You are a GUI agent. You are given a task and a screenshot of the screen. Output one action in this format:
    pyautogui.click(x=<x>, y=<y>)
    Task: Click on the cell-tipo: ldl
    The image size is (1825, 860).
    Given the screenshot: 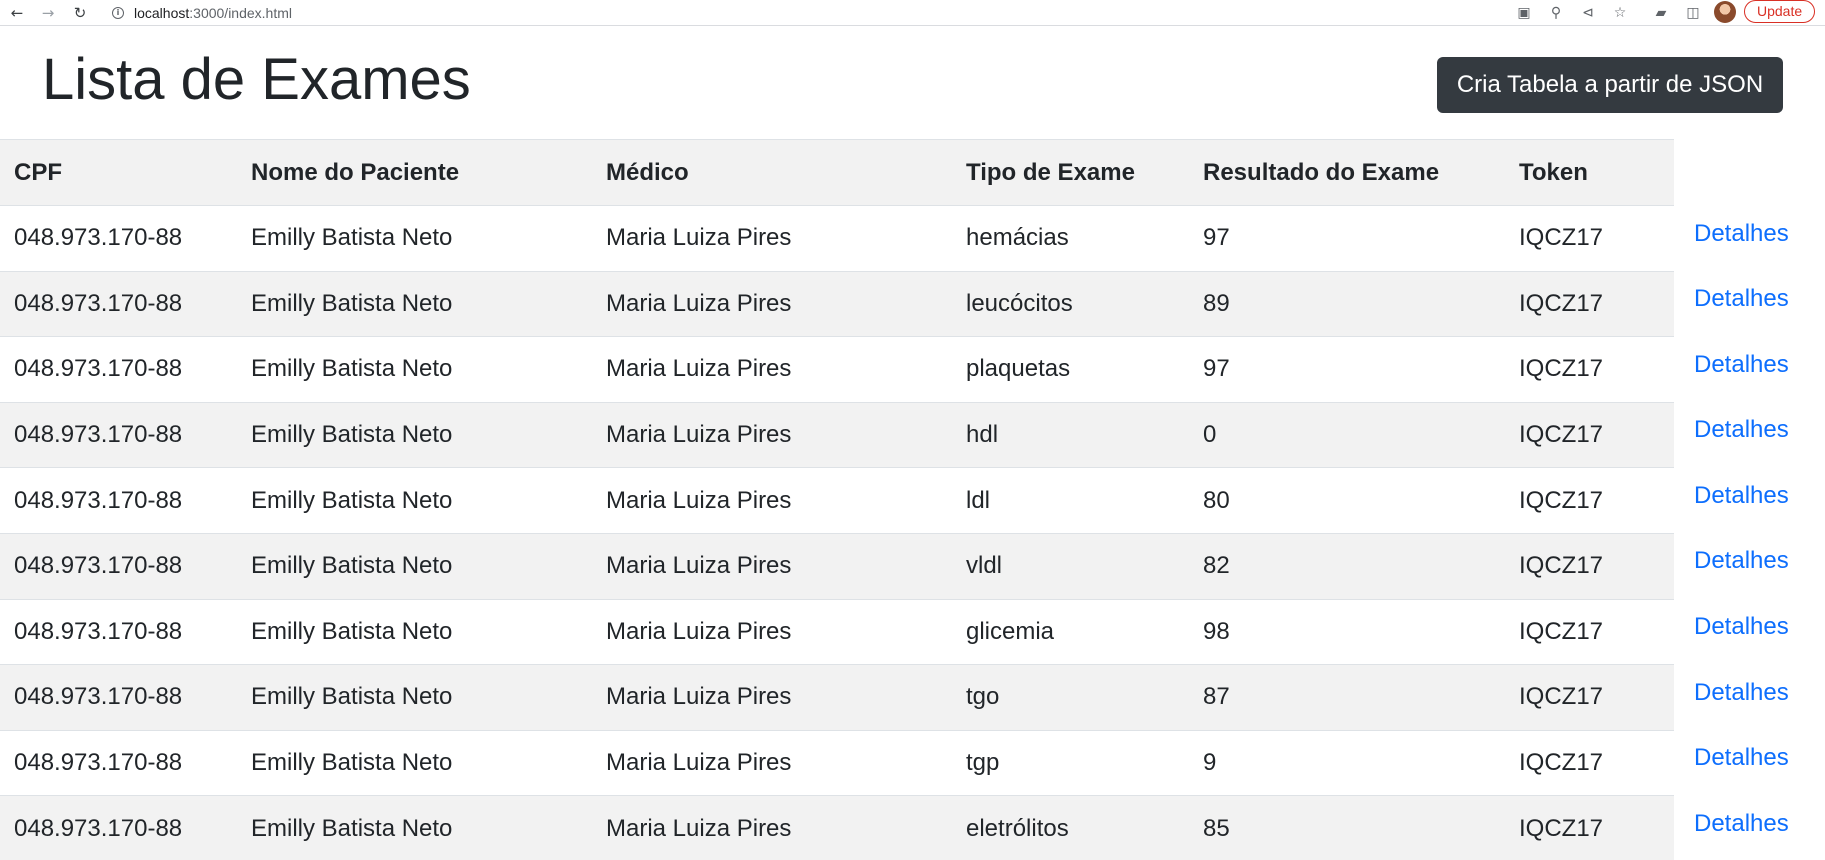 What is the action you would take?
    pyautogui.click(x=1070, y=500)
    